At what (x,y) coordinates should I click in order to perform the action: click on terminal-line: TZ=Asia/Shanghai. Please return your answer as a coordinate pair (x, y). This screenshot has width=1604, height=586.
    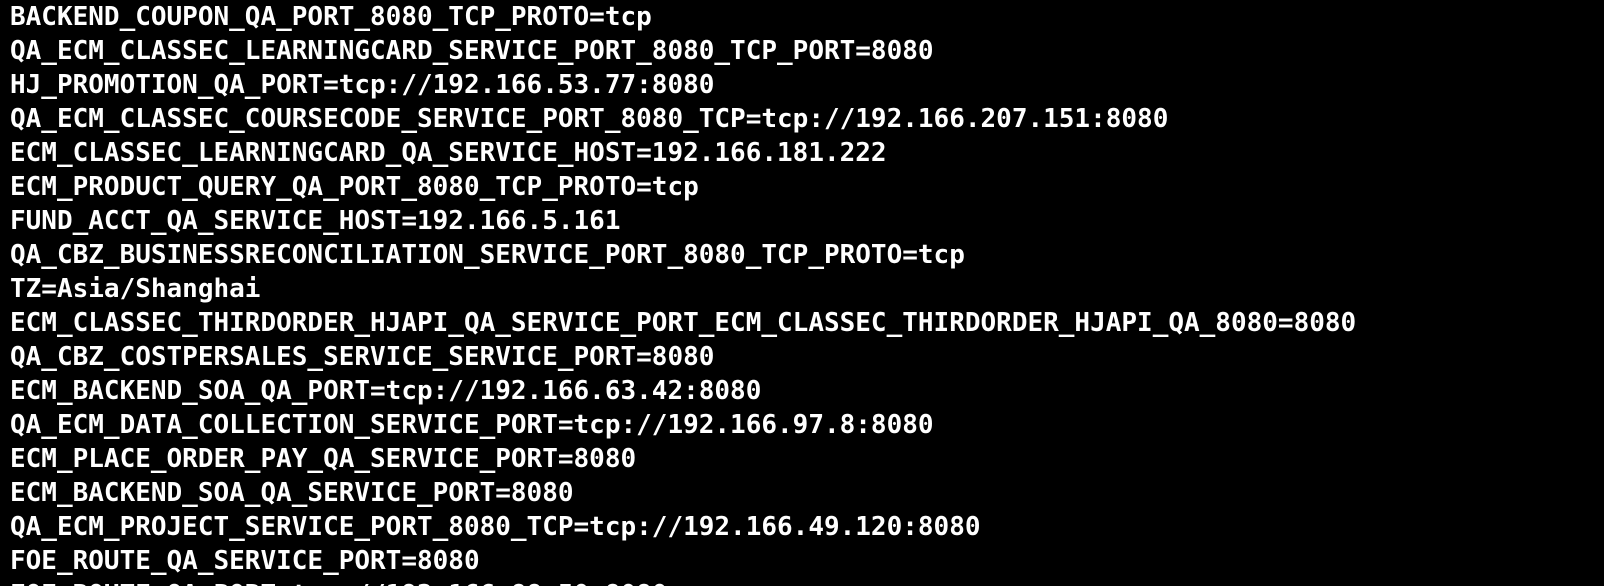
    Looking at the image, I should click on (135, 289).